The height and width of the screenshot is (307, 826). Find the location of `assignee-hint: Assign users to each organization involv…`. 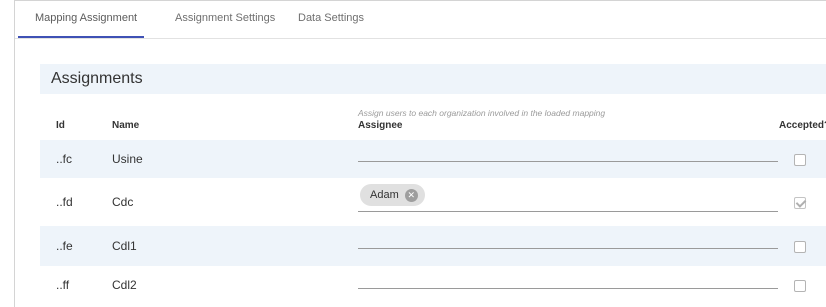

assignee-hint: Assign users to each organization involv… is located at coordinates (482, 113).